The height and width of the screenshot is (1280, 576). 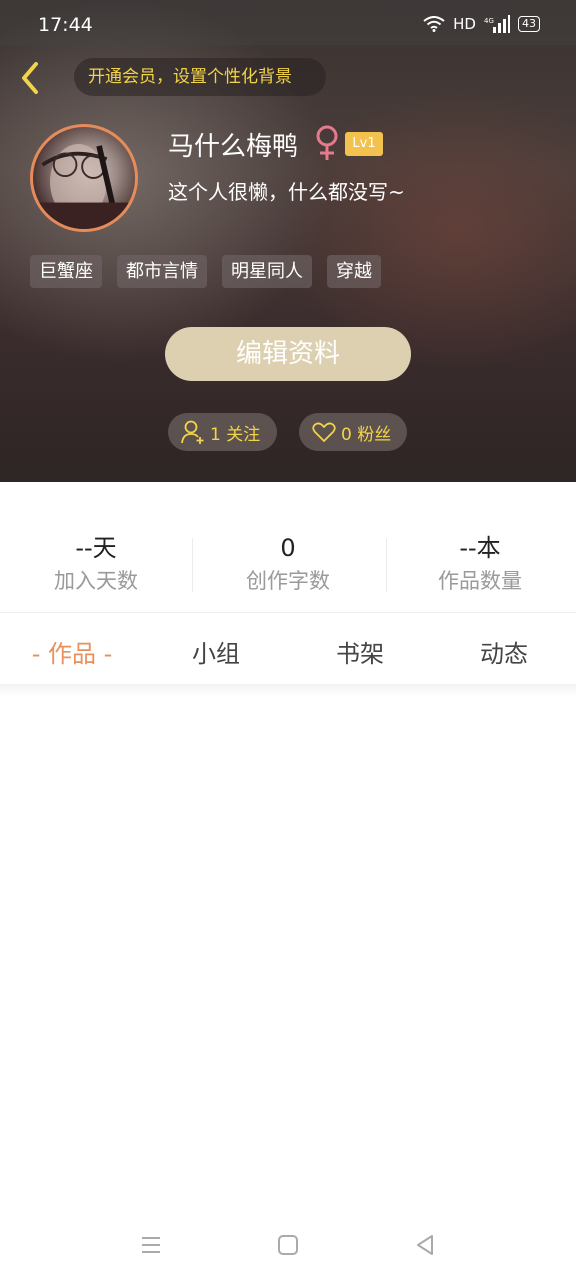 I want to click on menu-icon, so click(x=151, y=1245).